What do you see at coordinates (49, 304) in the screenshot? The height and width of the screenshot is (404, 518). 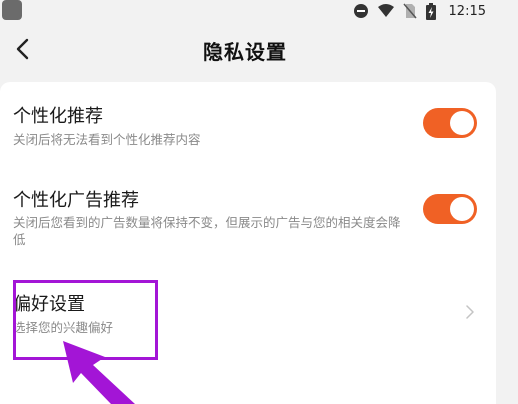 I see `setting-title: 偏好设置` at bounding box center [49, 304].